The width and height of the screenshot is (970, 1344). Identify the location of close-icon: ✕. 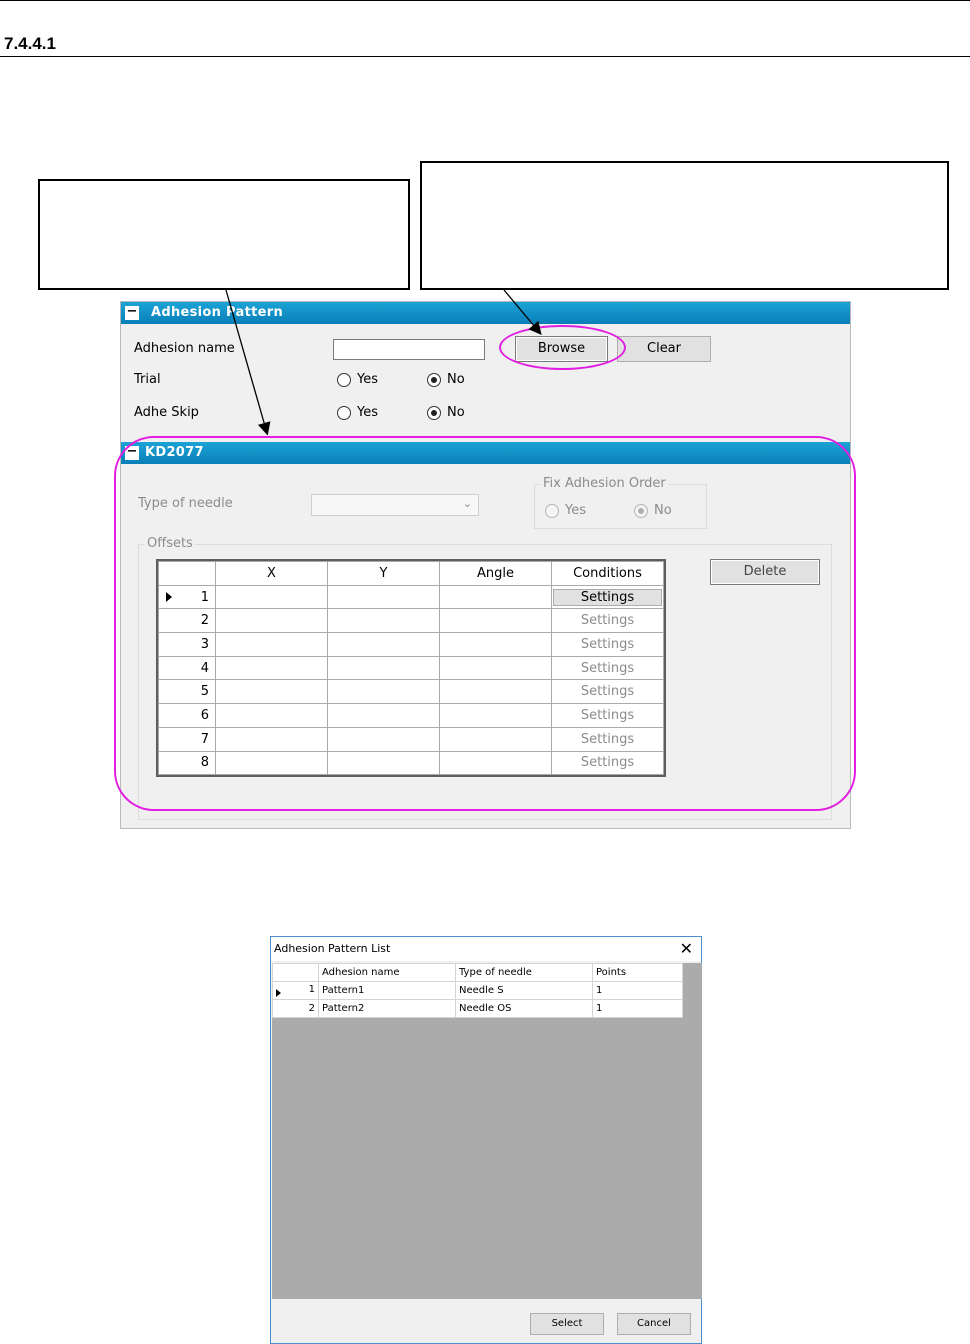
(686, 948).